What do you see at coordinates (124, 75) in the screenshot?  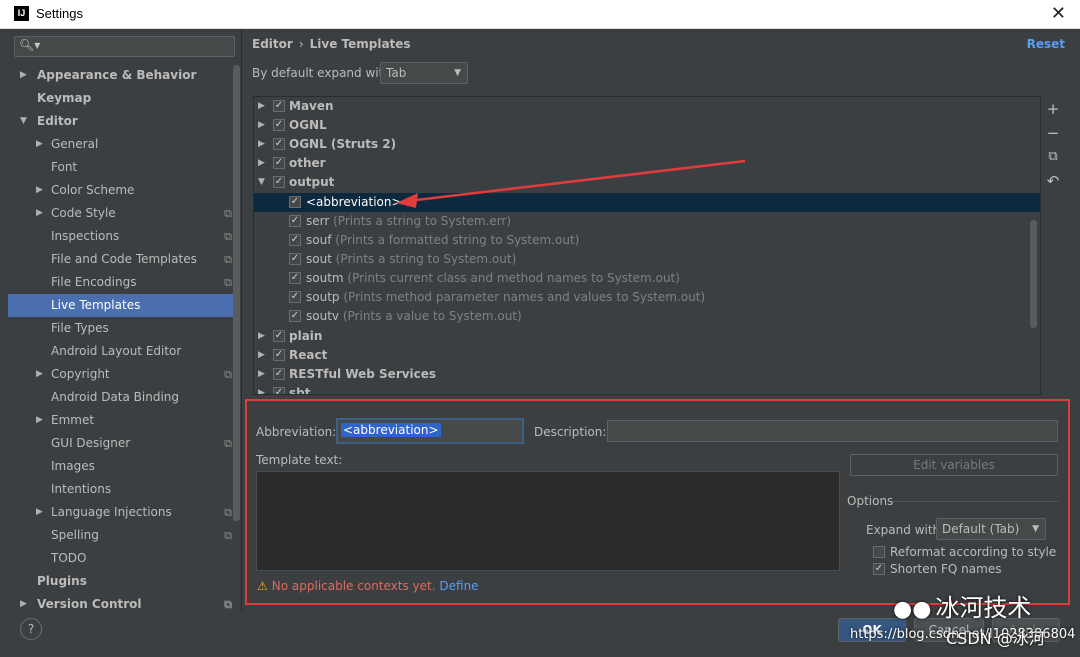 I see `sidebar-item-appearance: ▶ Appearance & Behavior` at bounding box center [124, 75].